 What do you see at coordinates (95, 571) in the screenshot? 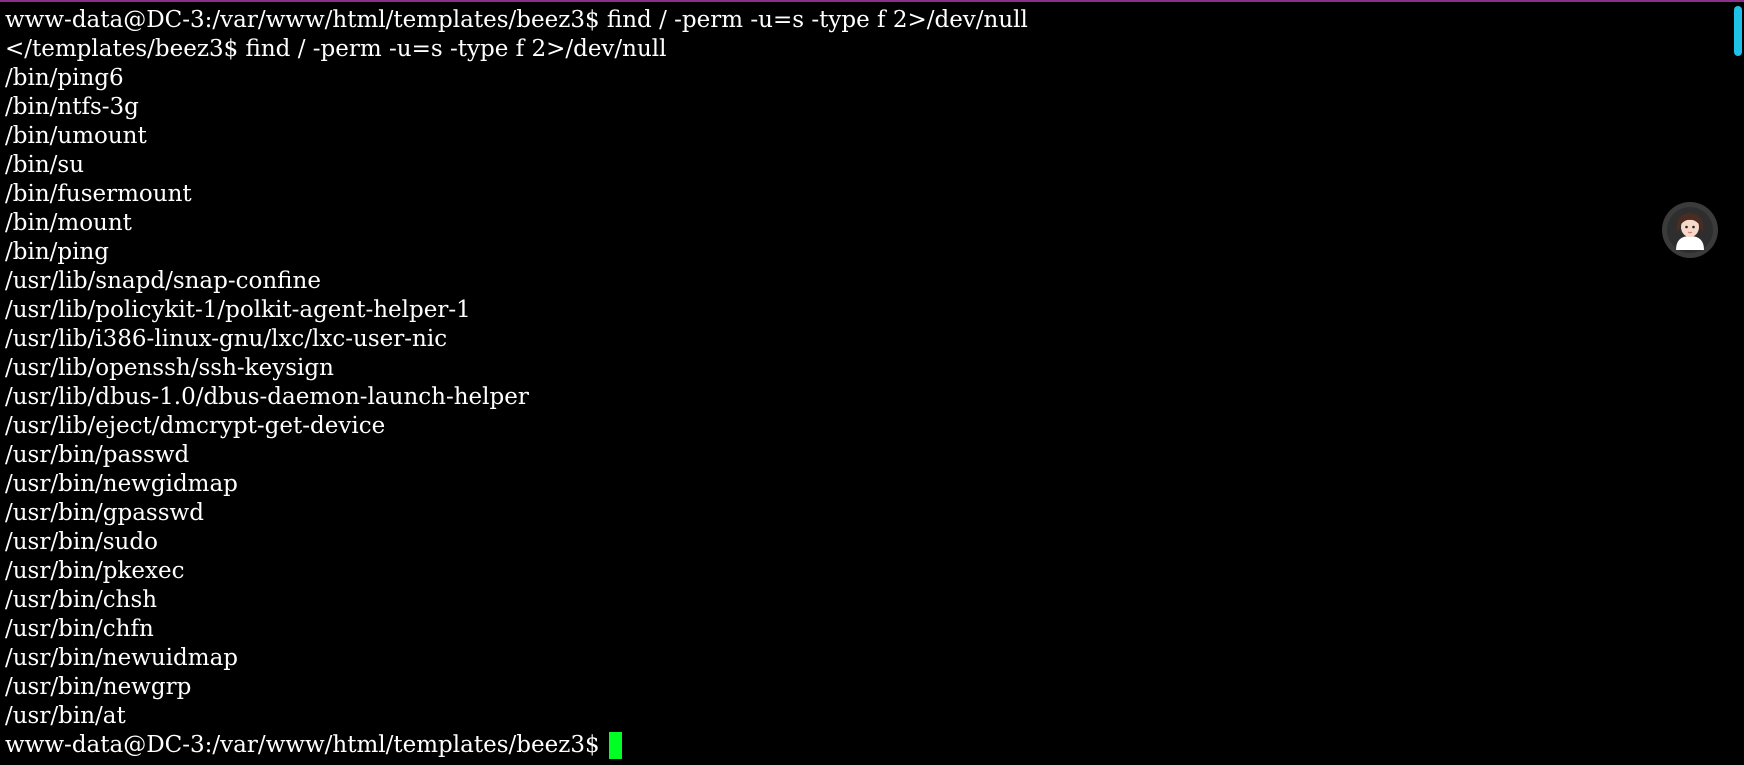
I see `terminal-line: /usr/bin/pkexec` at bounding box center [95, 571].